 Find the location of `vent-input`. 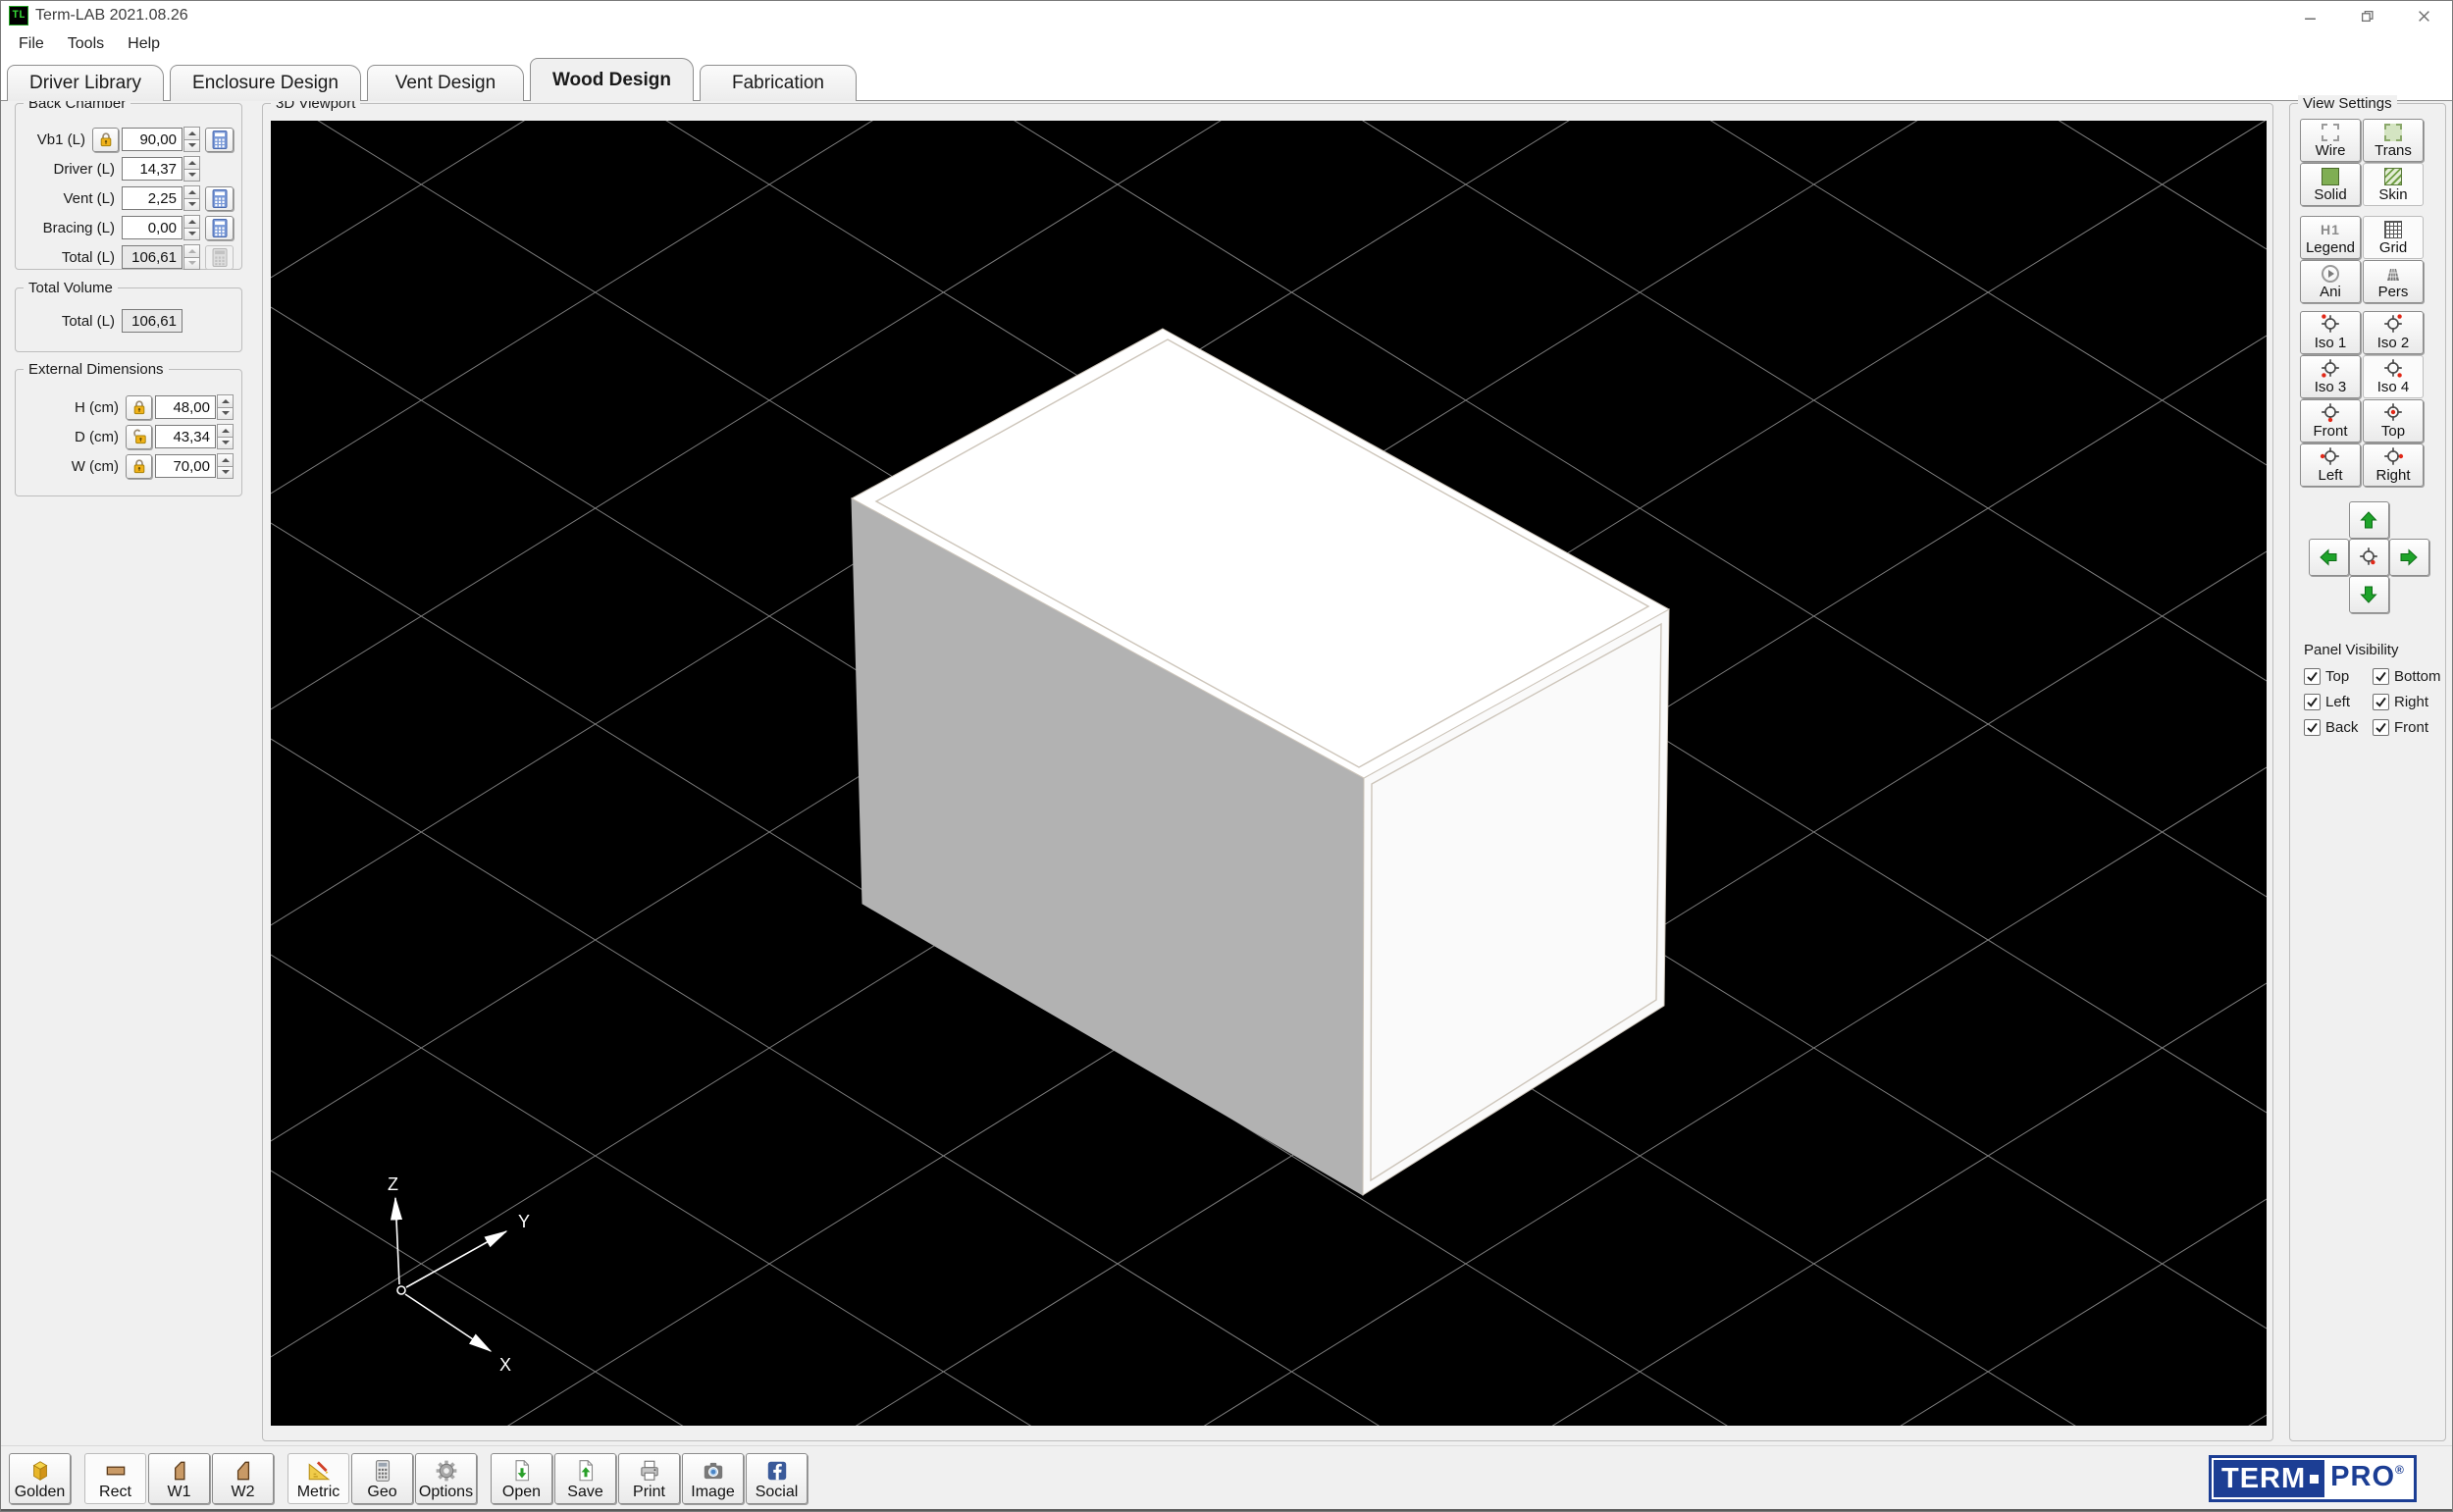

vent-input is located at coordinates (152, 198).